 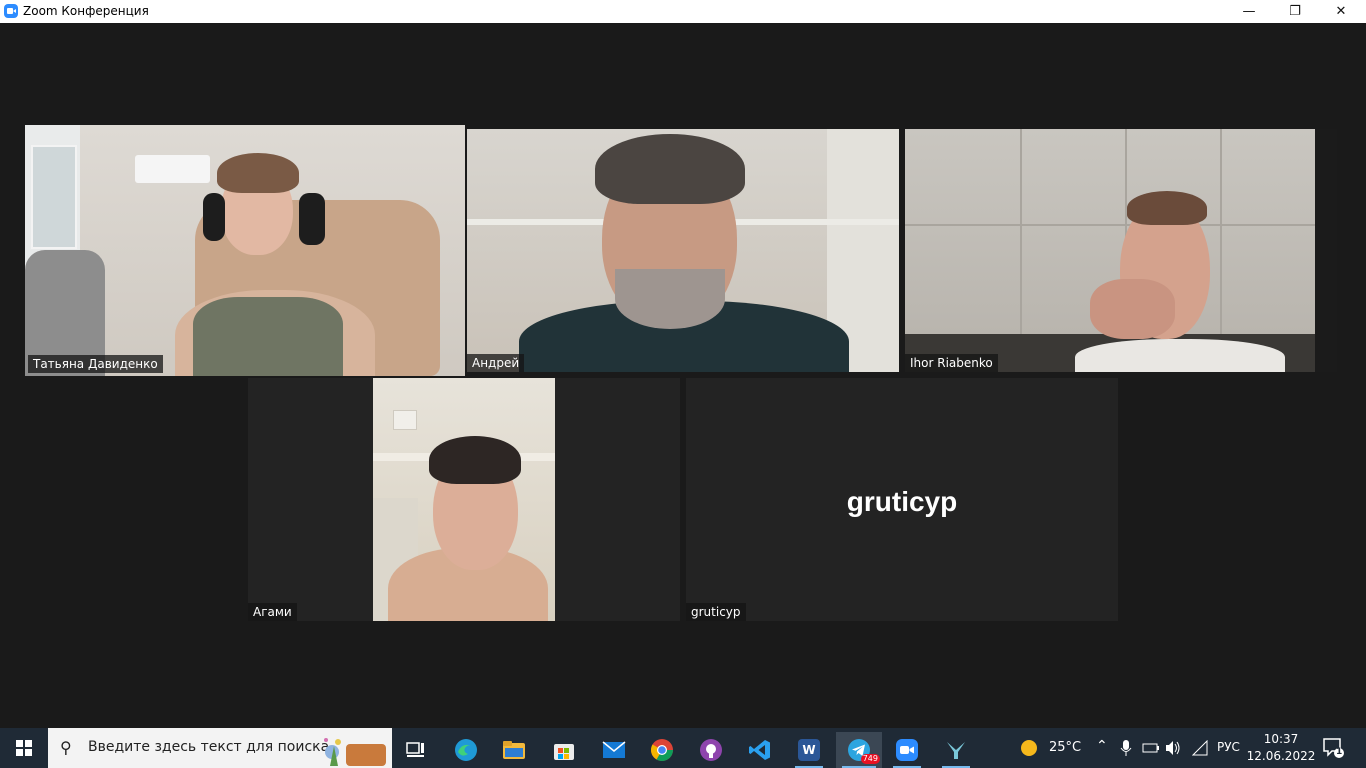 I want to click on word-icon: W, so click(x=809, y=750).